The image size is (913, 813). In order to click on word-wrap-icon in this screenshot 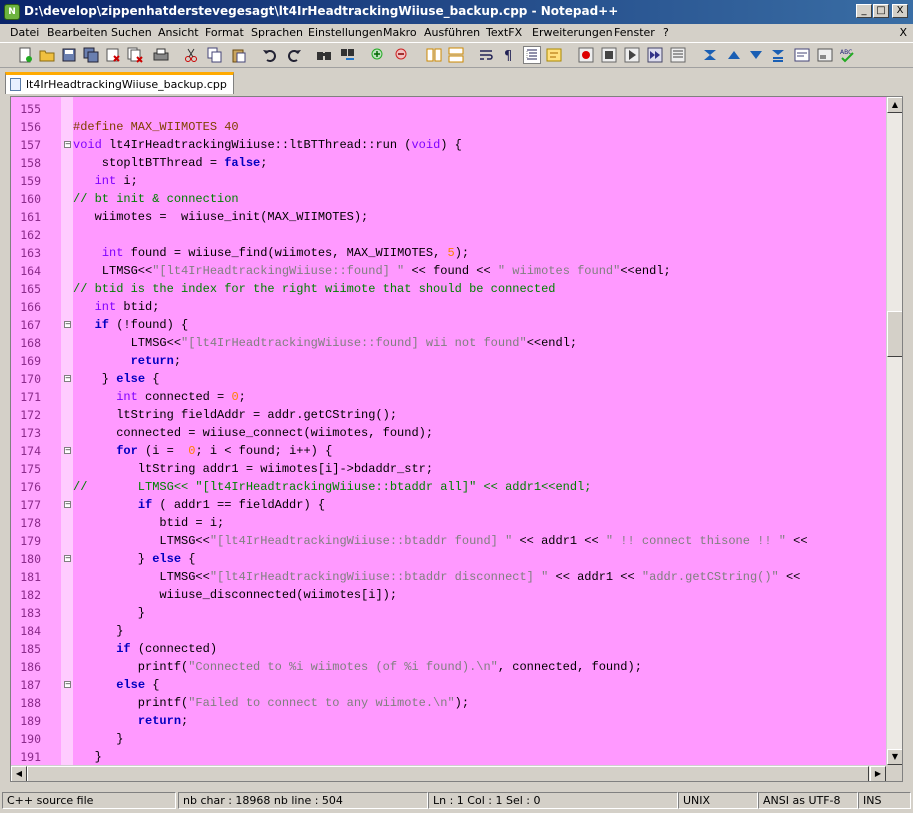, I will do `click(486, 55)`.